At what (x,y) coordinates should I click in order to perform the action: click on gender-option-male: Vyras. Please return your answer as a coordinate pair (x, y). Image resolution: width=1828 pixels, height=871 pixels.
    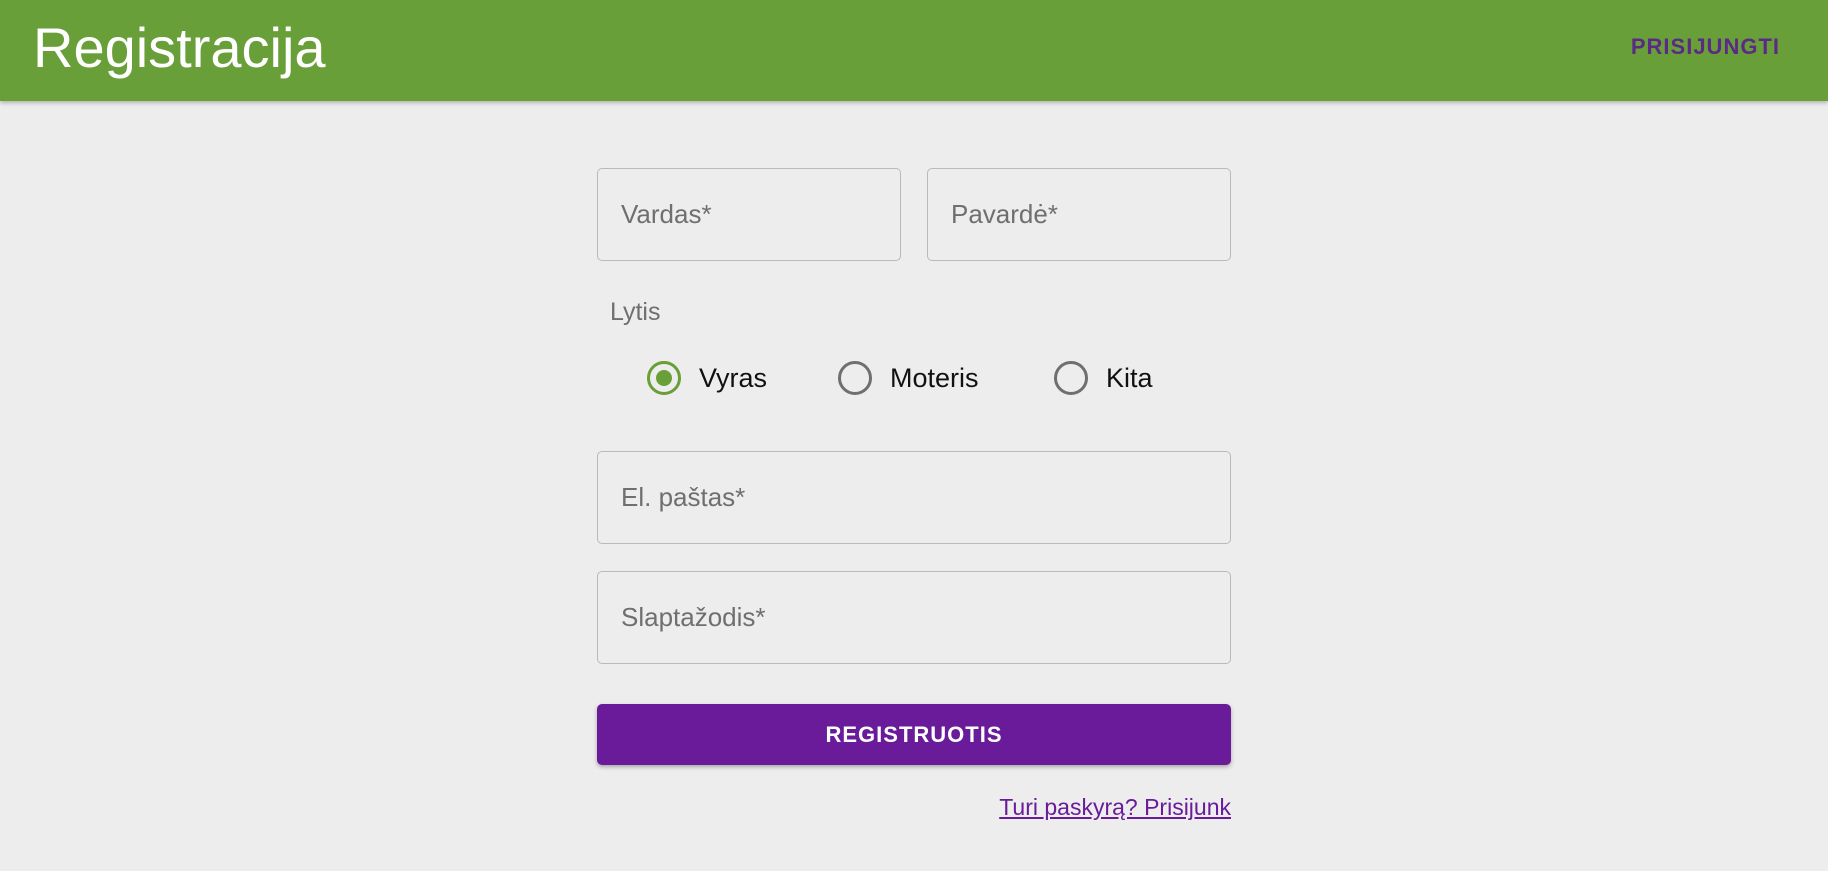
    Looking at the image, I should click on (707, 378).